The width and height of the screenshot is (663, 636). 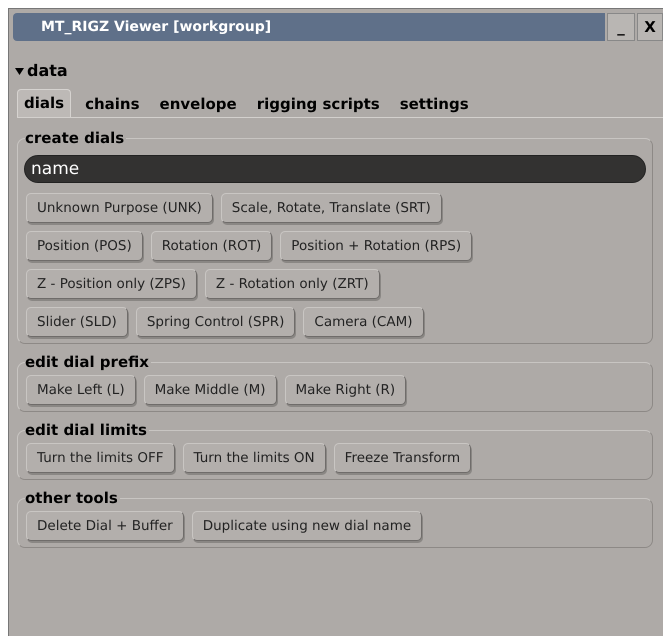 What do you see at coordinates (307, 526) in the screenshot?
I see `tool-button: Duplicate using new dial name` at bounding box center [307, 526].